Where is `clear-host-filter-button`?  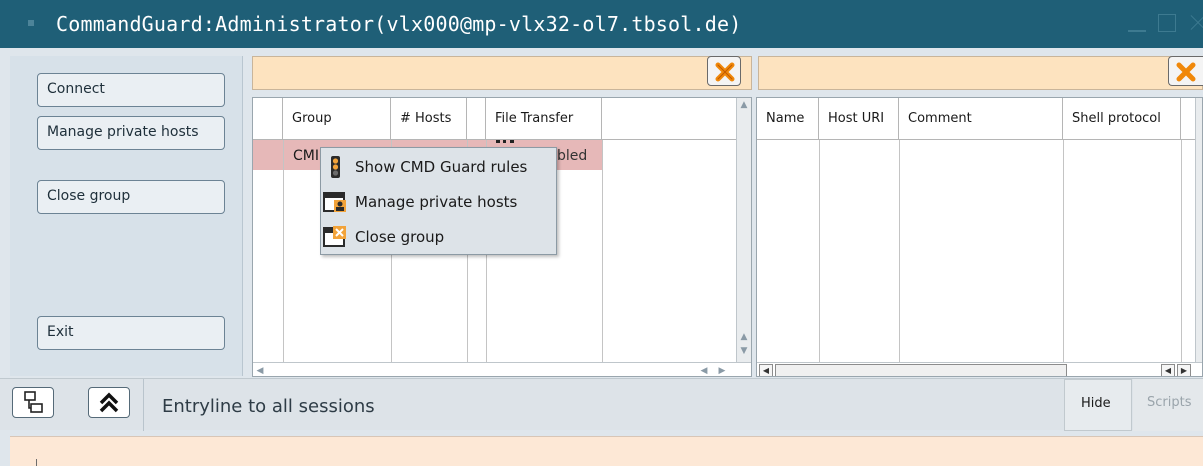
clear-host-filter-button is located at coordinates (1185, 71).